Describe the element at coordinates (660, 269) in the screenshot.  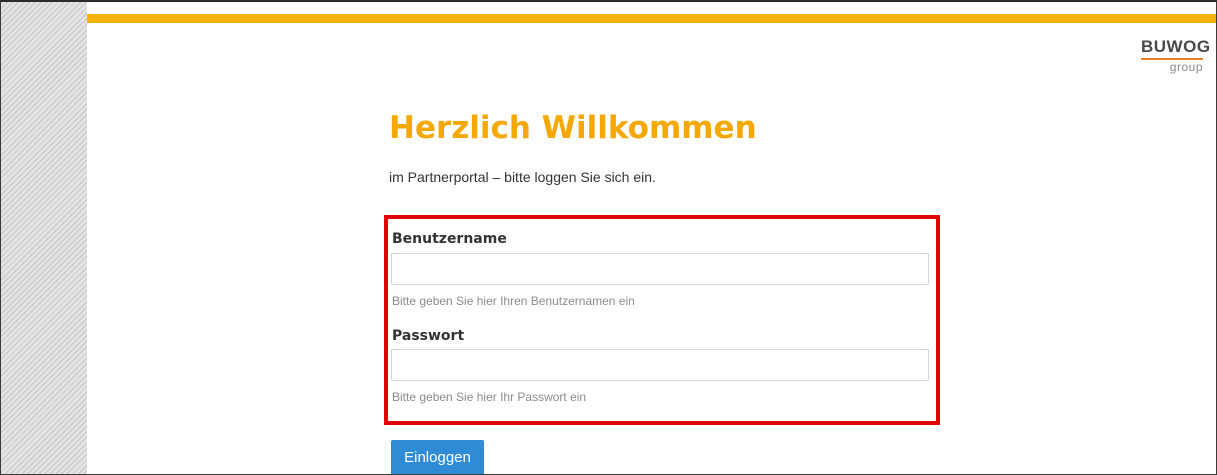
I see `username-input` at that location.